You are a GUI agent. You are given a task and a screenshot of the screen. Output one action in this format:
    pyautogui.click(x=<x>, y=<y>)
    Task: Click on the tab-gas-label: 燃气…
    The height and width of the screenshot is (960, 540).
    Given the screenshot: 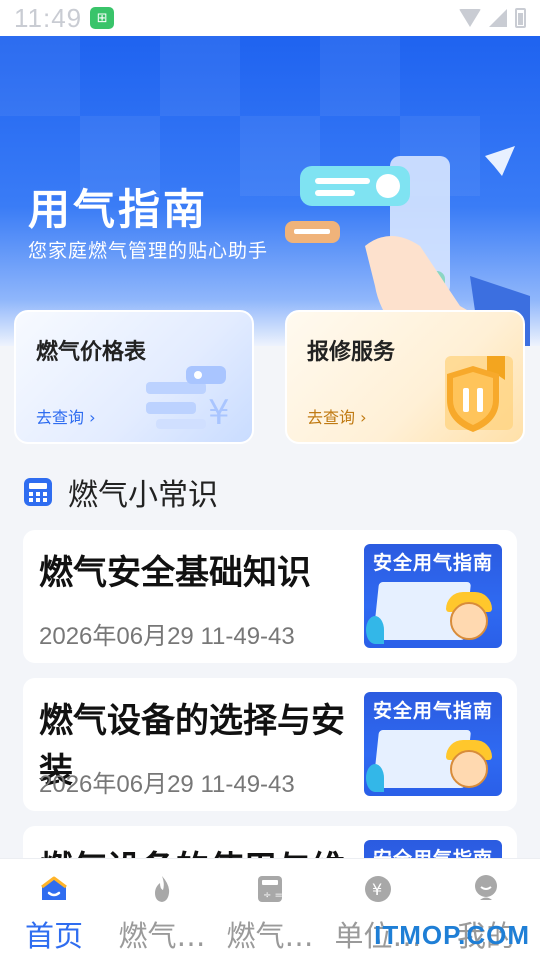 What is the action you would take?
    pyautogui.click(x=162, y=936)
    